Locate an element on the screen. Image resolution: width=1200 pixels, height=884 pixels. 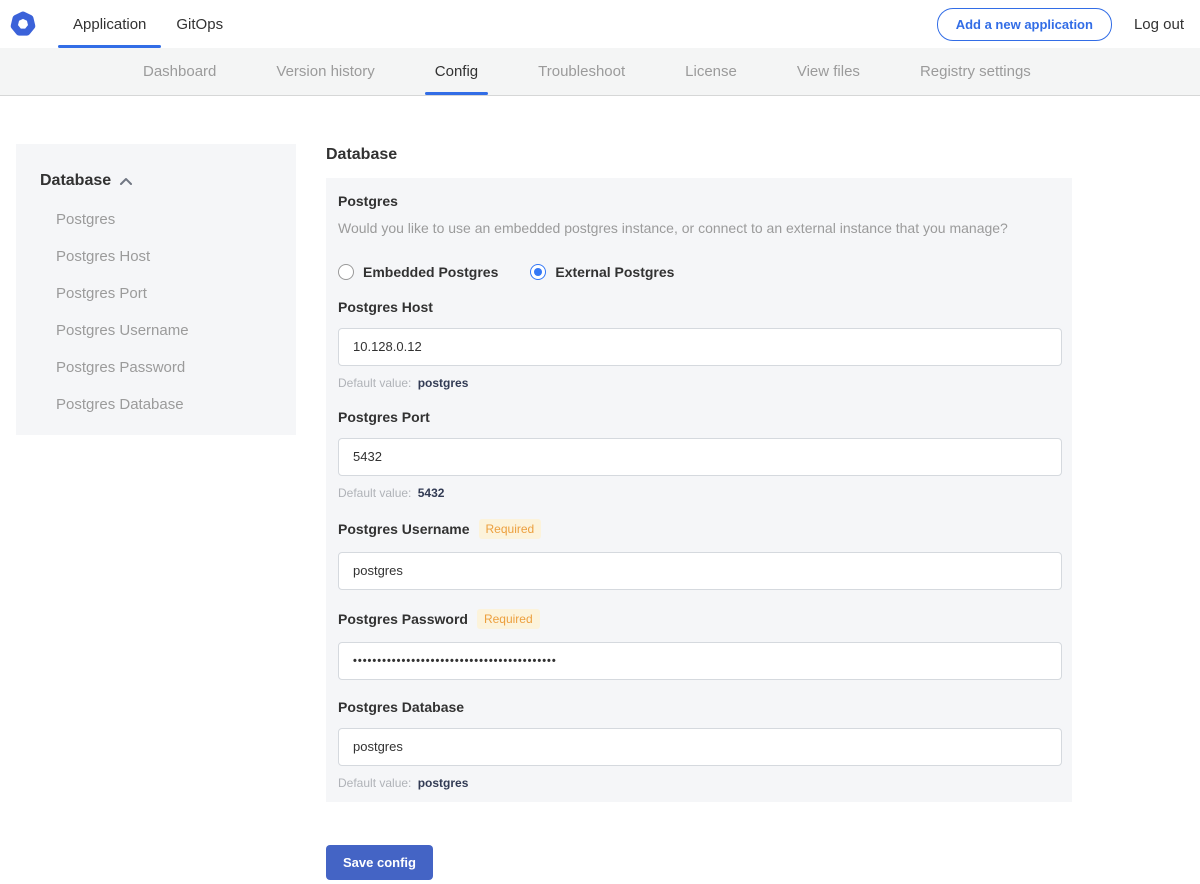
save-config-button: Save config is located at coordinates (379, 862).